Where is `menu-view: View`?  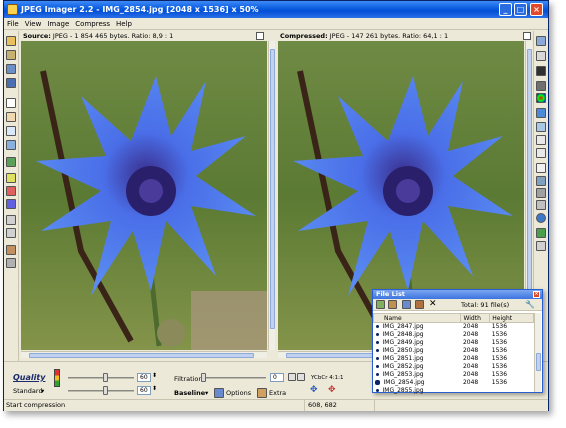 menu-view: View is located at coordinates (33, 24).